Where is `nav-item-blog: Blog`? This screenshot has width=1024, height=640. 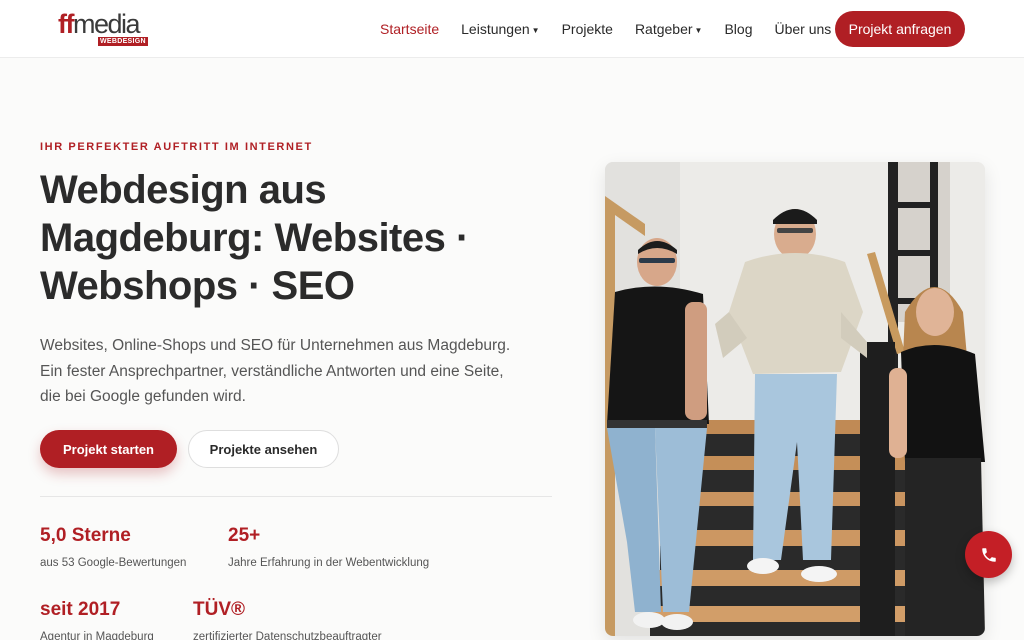
nav-item-blog: Blog is located at coordinates (738, 29).